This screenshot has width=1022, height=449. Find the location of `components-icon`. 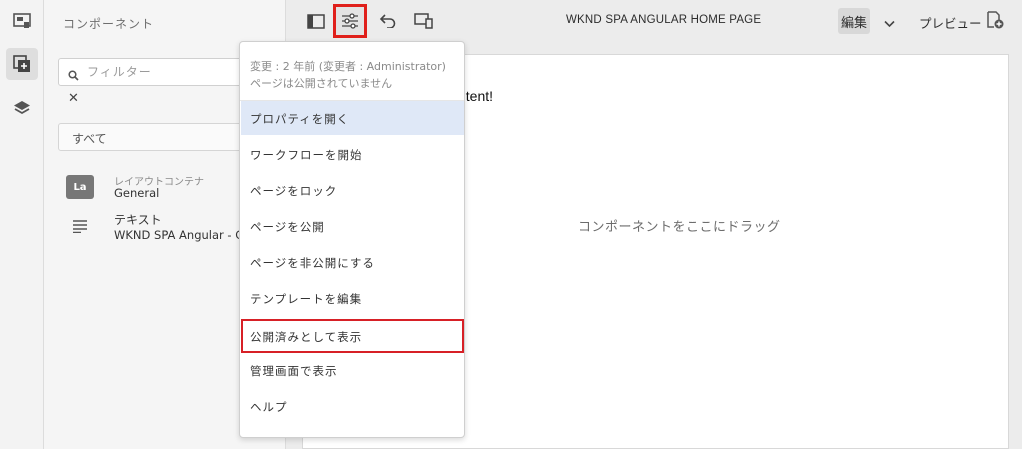

components-icon is located at coordinates (22, 64).